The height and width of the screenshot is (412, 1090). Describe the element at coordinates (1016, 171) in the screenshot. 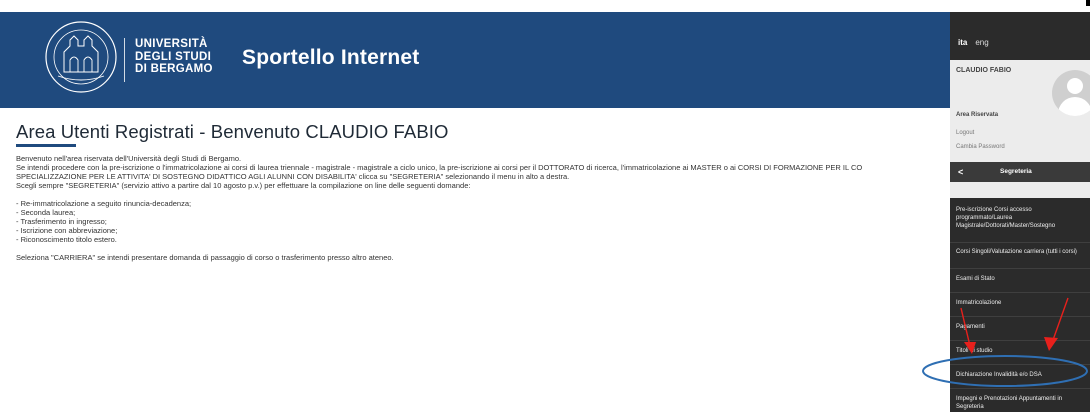

I see `segreteria-title: Segreteria` at that location.